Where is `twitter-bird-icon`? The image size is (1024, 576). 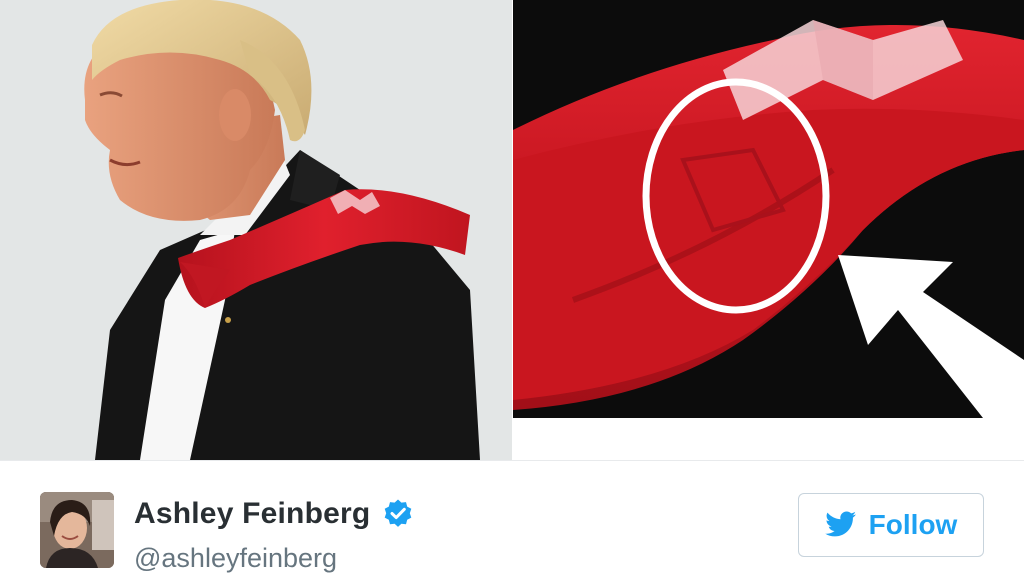 twitter-bird-icon is located at coordinates (840, 525).